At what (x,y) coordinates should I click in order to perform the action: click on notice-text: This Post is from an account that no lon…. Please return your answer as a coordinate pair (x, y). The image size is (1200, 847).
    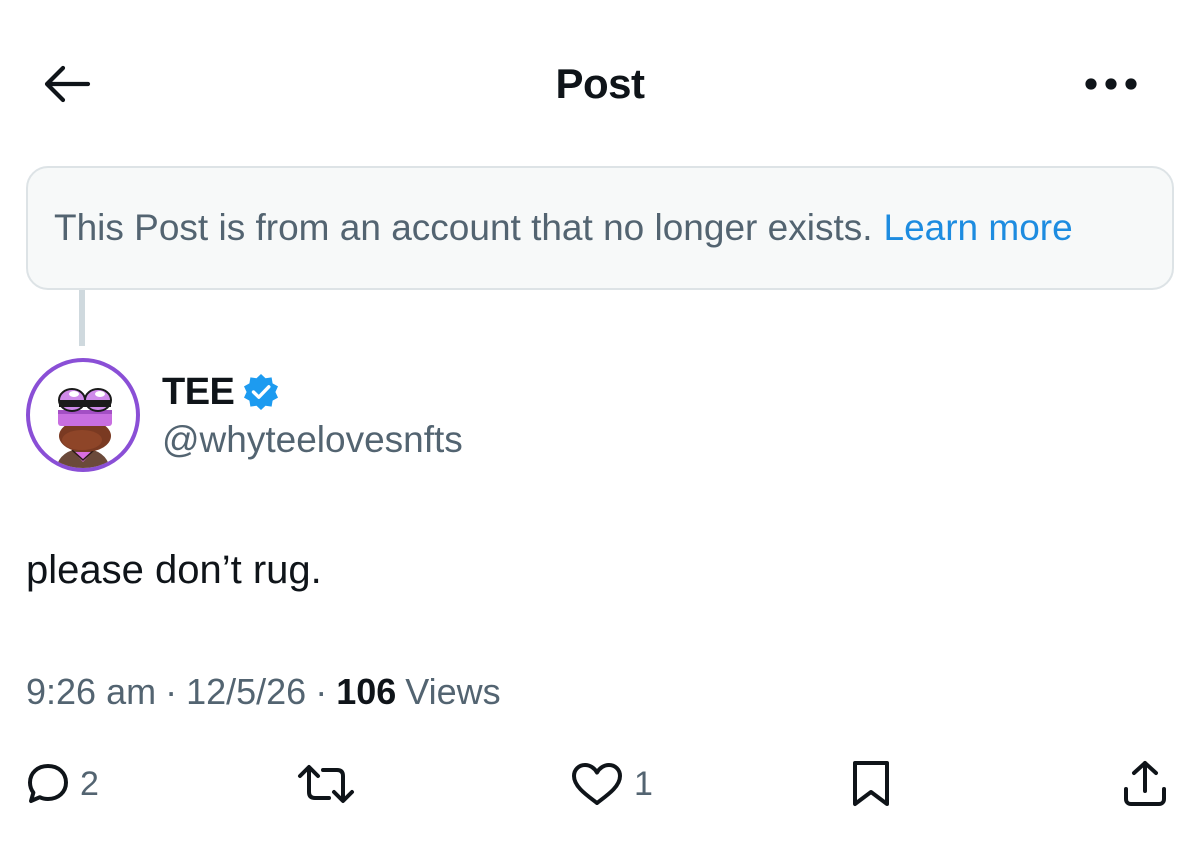
    Looking at the image, I should click on (463, 227).